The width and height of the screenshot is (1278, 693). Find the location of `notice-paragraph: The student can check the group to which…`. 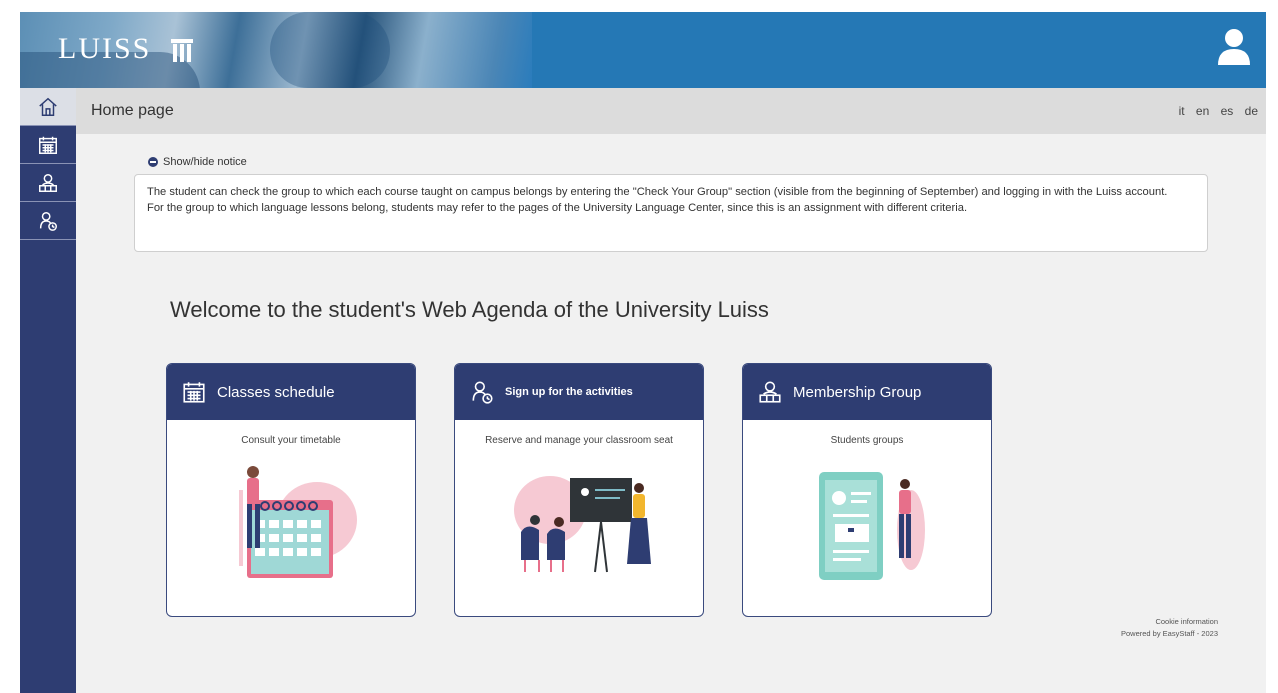

notice-paragraph: The student can check the group to which… is located at coordinates (657, 192).